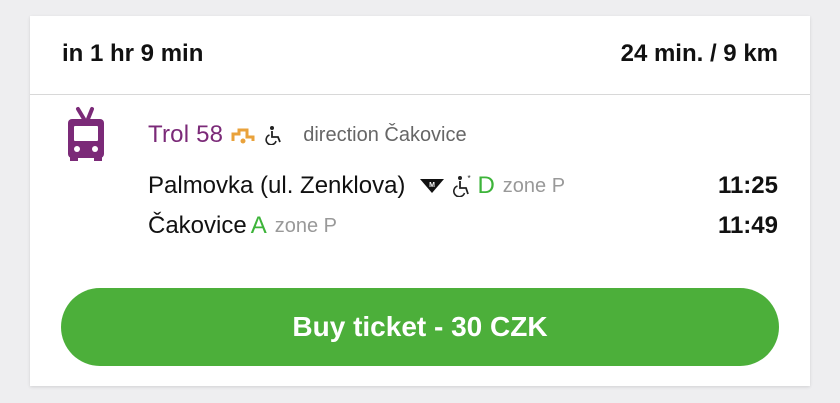 Image resolution: width=840 pixels, height=403 pixels. I want to click on line-name-label: Trol 58, so click(186, 134).